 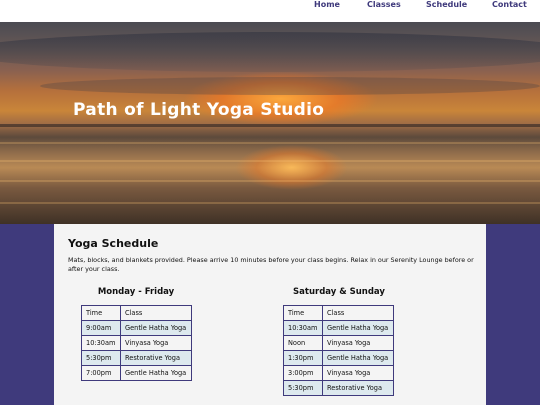 I want to click on nav-schedule-link: Schedule, so click(x=446, y=4).